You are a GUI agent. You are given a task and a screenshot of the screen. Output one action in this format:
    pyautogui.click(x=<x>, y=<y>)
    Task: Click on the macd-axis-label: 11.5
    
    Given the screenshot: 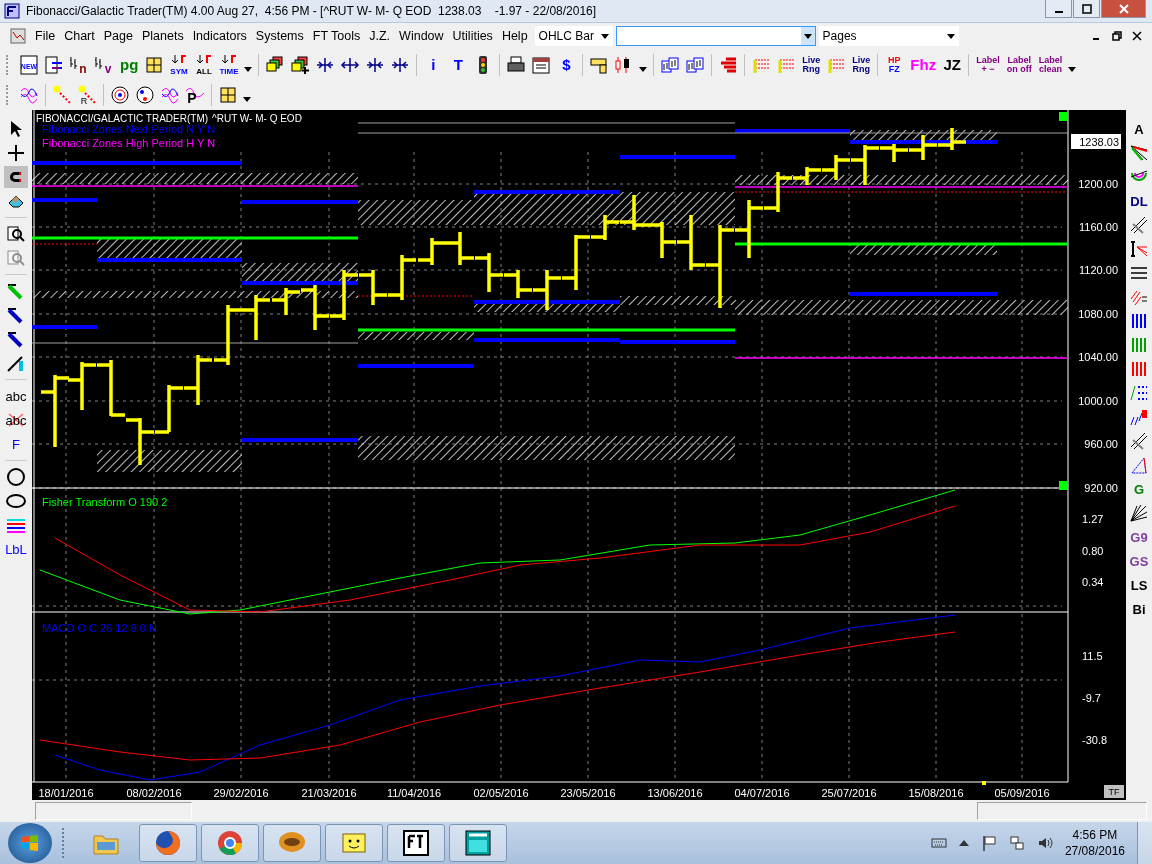 What is the action you would take?
    pyautogui.click(x=1092, y=656)
    